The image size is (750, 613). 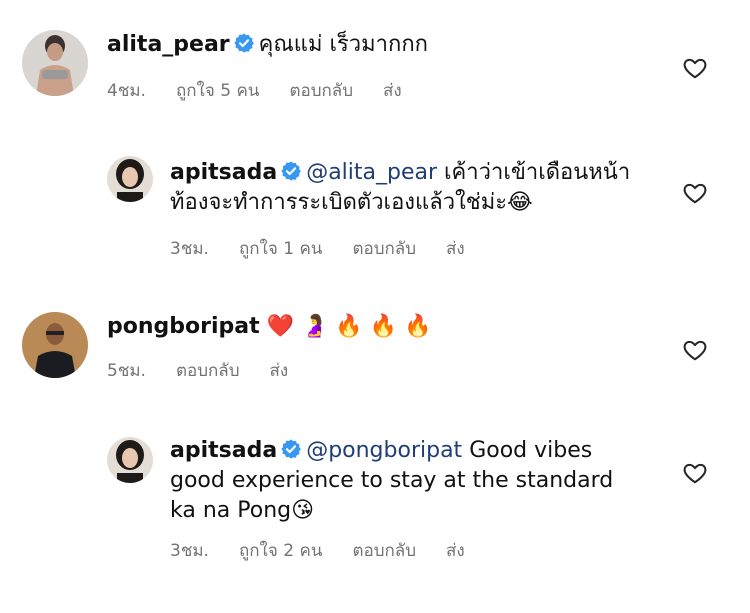 What do you see at coordinates (269, 90) in the screenshot?
I see `comment-meta: 4ชม. ถูกใจ 5 คน ตอบกลับ ส่ง` at bounding box center [269, 90].